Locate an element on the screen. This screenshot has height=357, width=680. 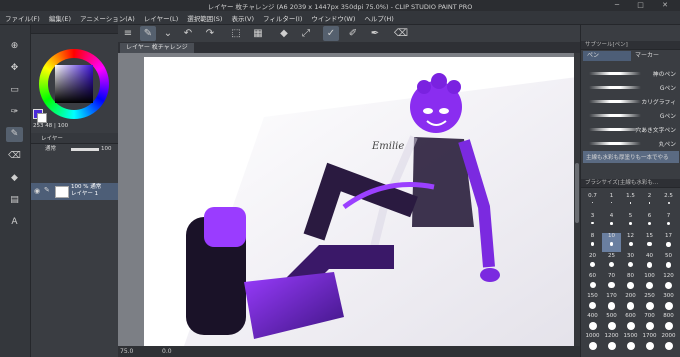
brush-item: 丸ペン is located at coordinates (631, 143).